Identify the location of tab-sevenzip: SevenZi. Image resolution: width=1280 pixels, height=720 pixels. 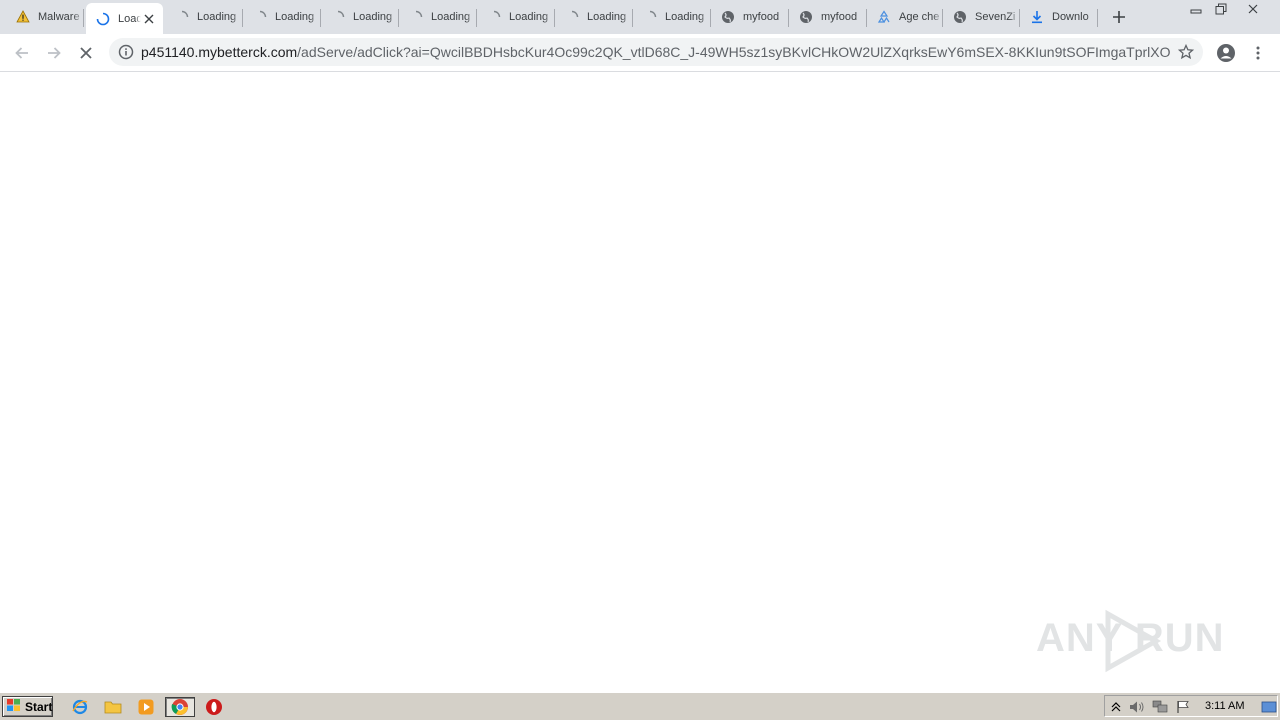
(981, 17).